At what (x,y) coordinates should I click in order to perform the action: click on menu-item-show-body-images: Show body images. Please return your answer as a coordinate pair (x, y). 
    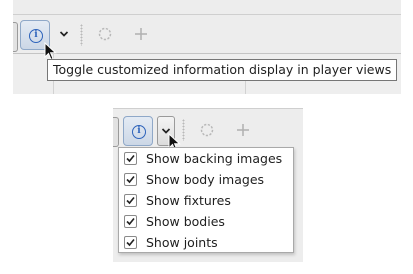
    Looking at the image, I should click on (206, 180).